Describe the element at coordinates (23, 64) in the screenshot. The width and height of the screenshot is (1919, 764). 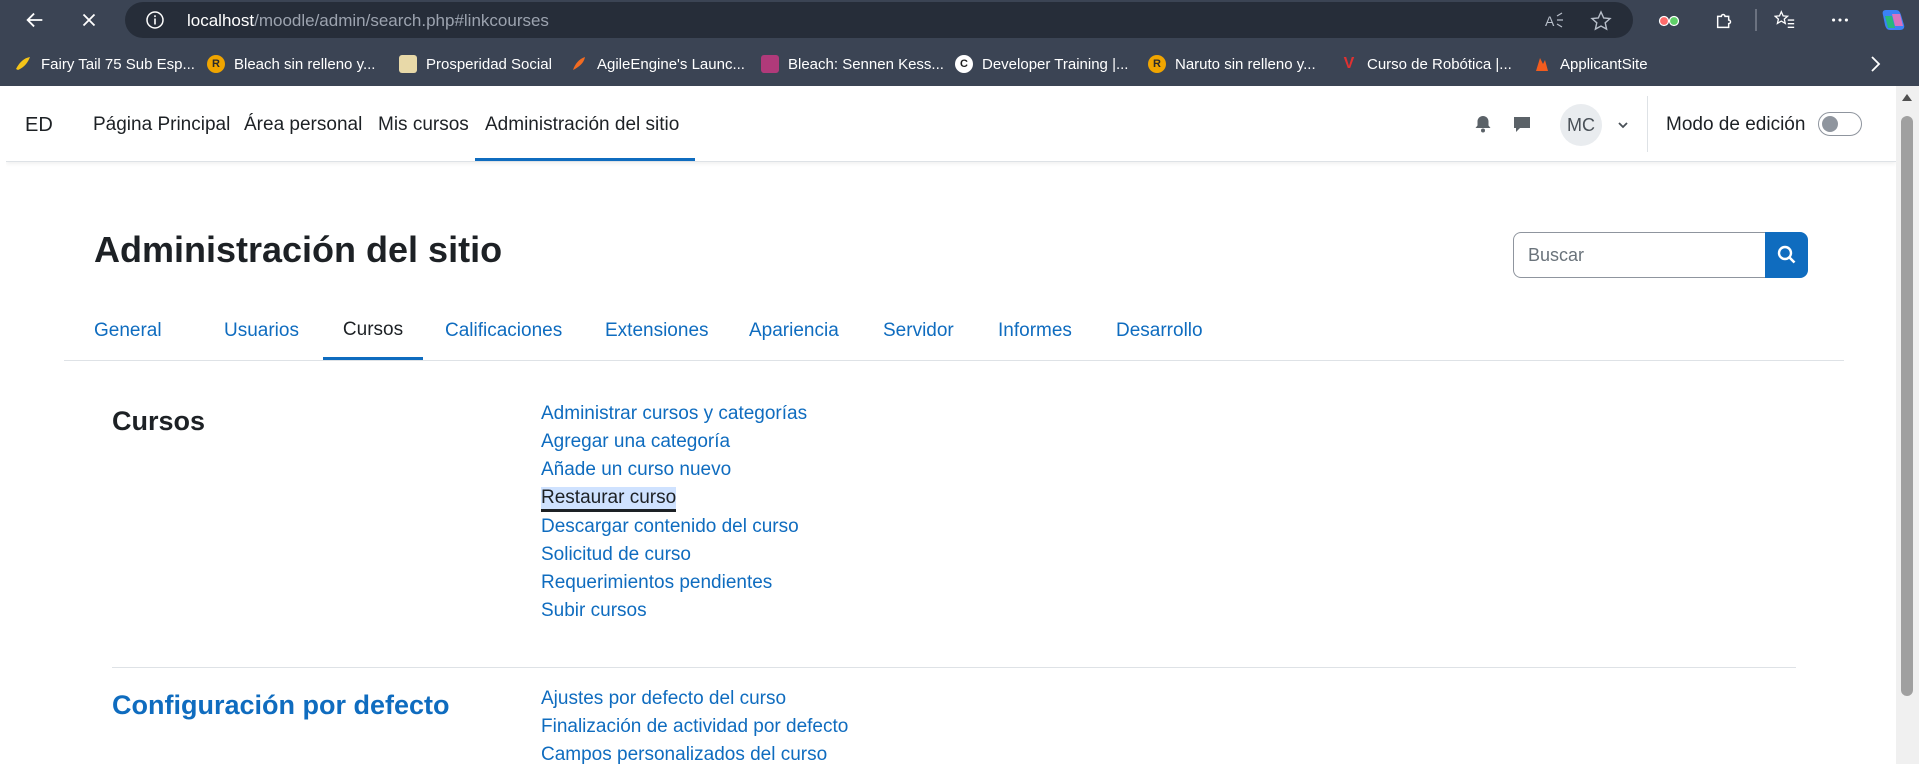
I see `wing-icon` at that location.